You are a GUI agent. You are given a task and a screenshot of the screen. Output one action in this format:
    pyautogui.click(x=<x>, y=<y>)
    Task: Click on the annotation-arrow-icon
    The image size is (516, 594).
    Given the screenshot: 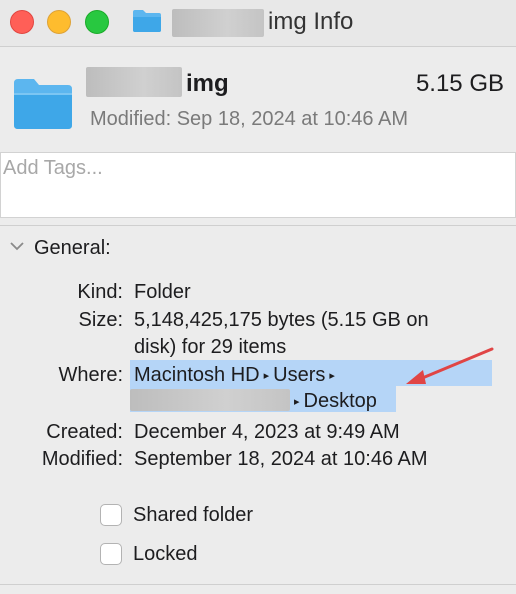 What is the action you would take?
    pyautogui.click(x=450, y=365)
    